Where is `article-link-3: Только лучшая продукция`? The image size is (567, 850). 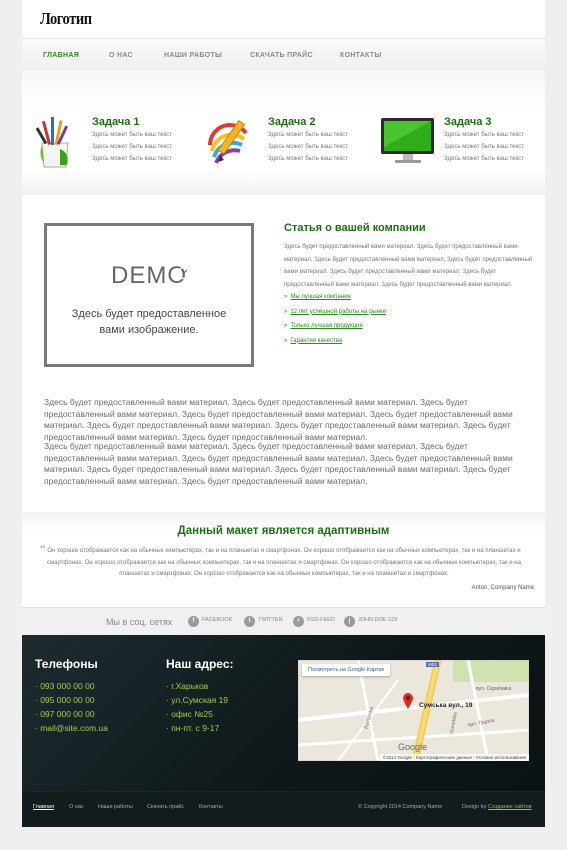
article-link-3: Только лучшая продукция is located at coordinates (326, 326).